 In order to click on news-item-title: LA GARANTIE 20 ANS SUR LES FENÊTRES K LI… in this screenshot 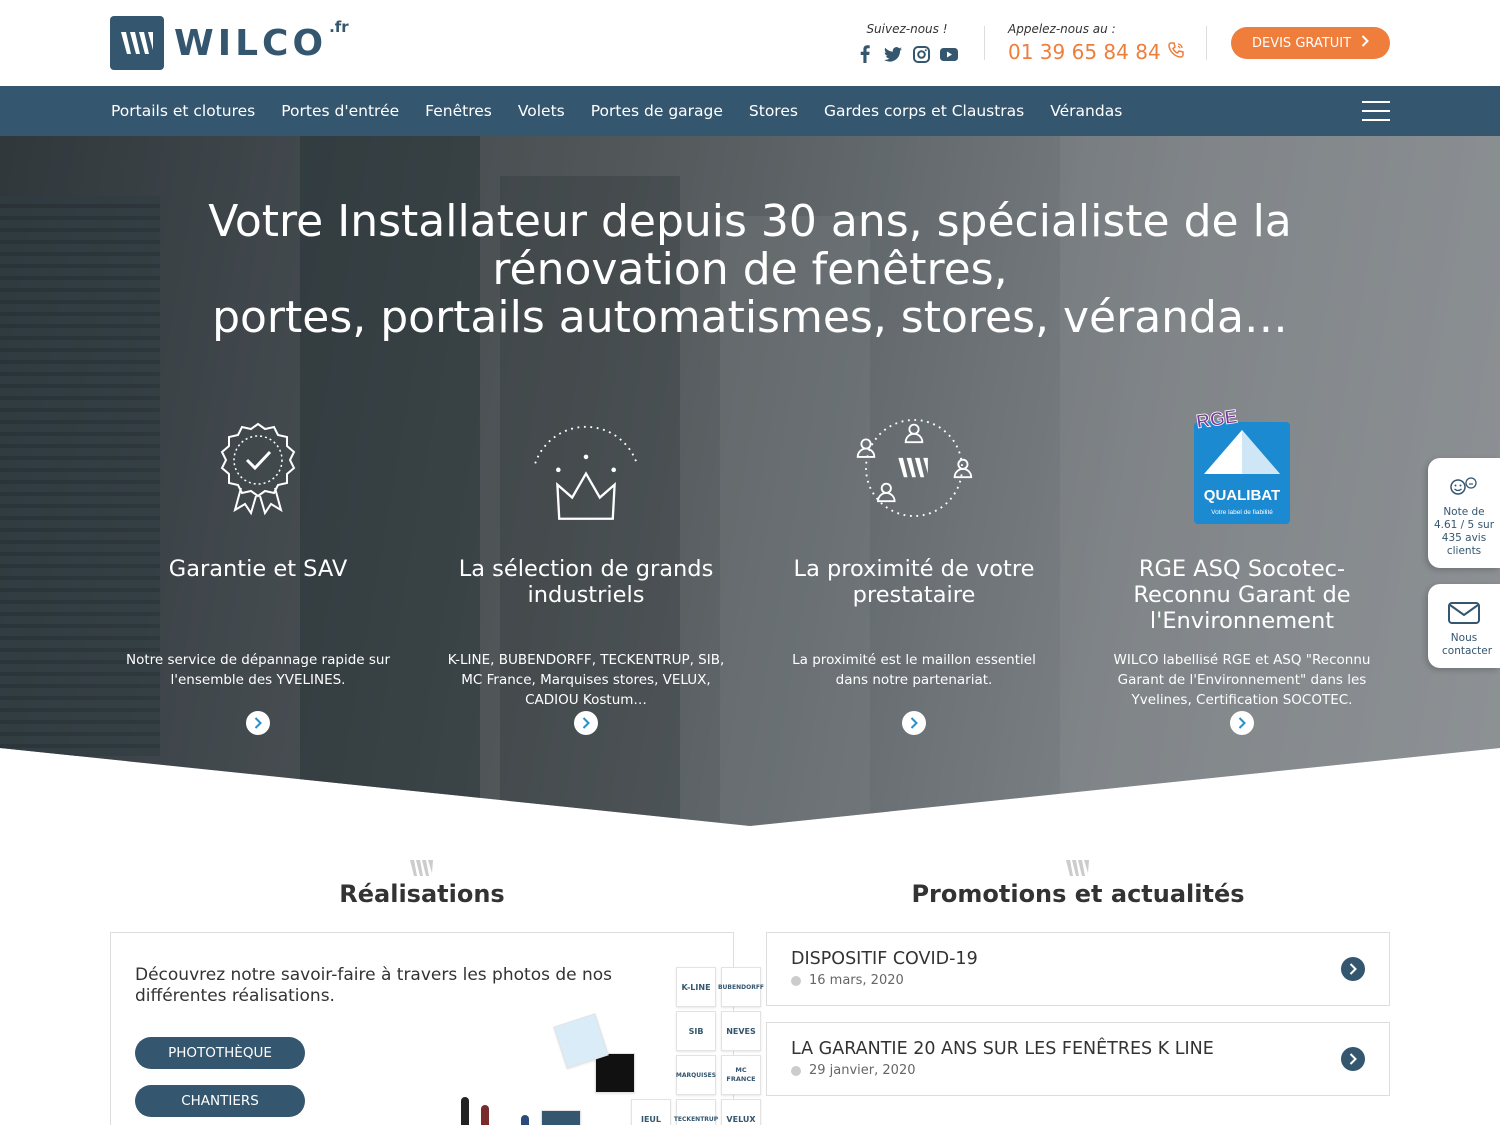, I will do `click(1002, 1049)`.